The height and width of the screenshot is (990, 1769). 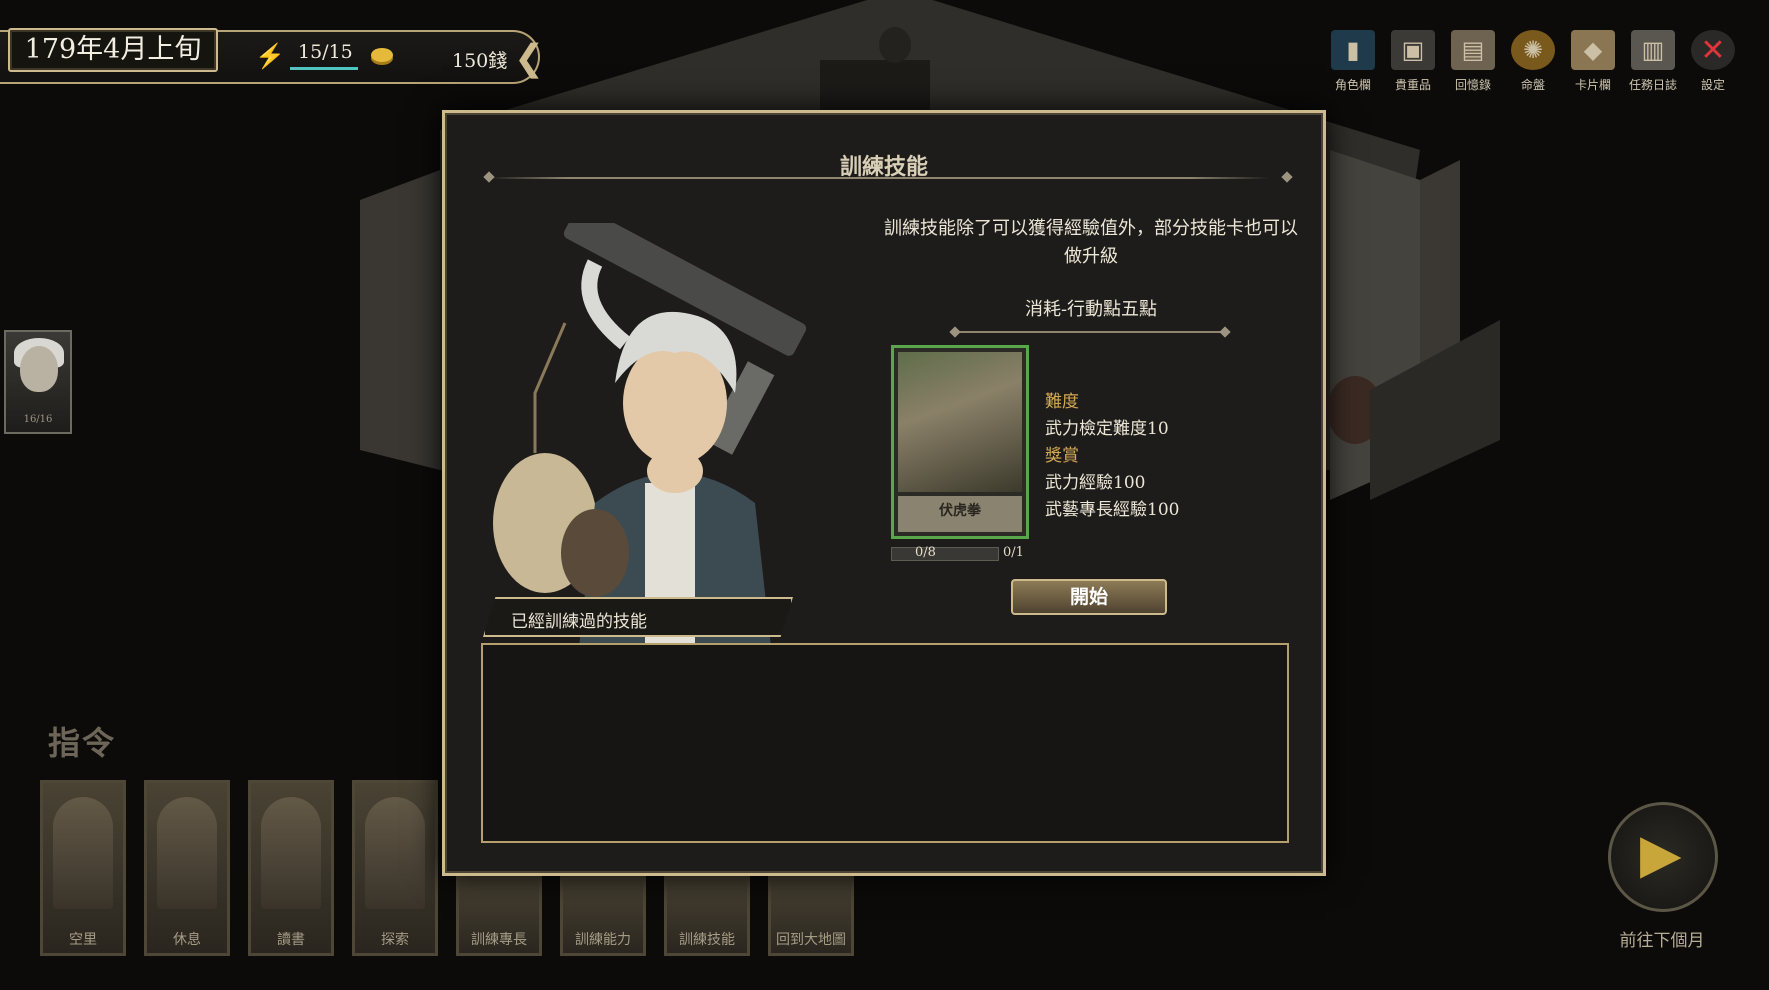 I want to click on commands-title: 指令, so click(x=82, y=743).